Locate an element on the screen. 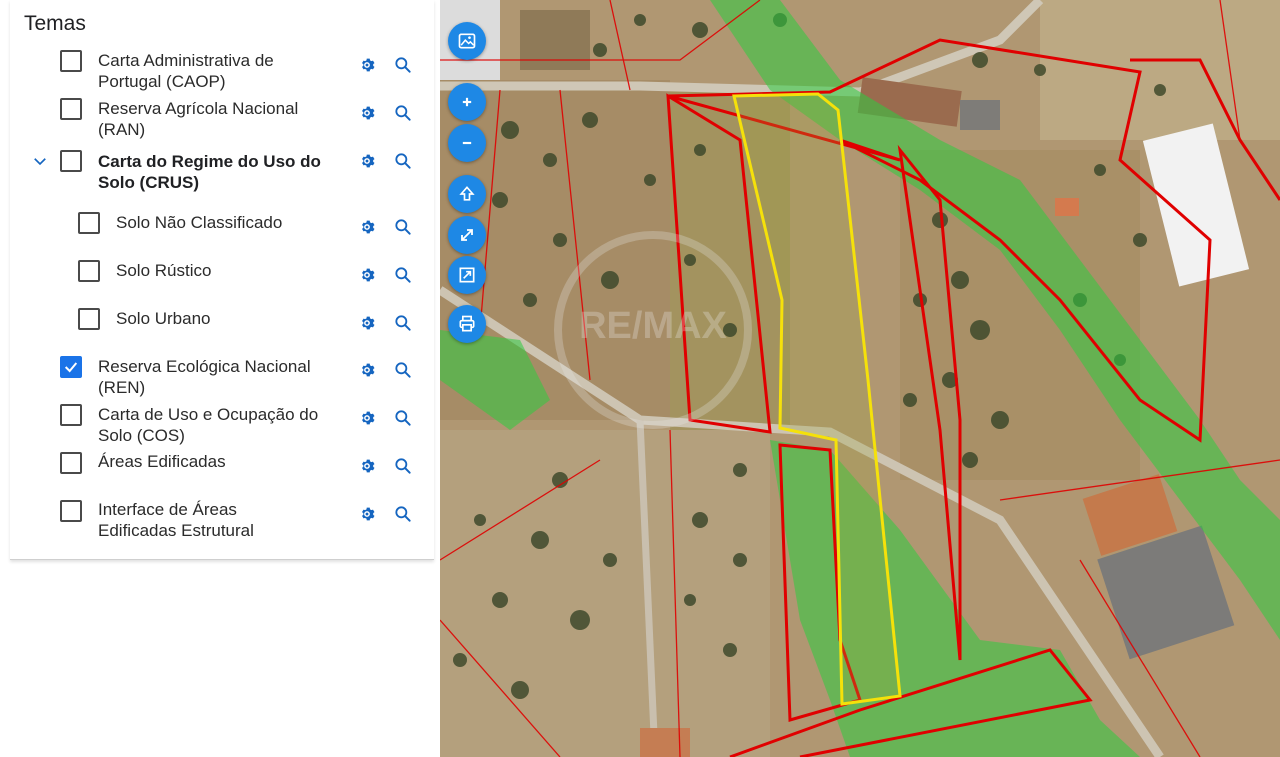  zoom-extent-button is located at coordinates (467, 275).